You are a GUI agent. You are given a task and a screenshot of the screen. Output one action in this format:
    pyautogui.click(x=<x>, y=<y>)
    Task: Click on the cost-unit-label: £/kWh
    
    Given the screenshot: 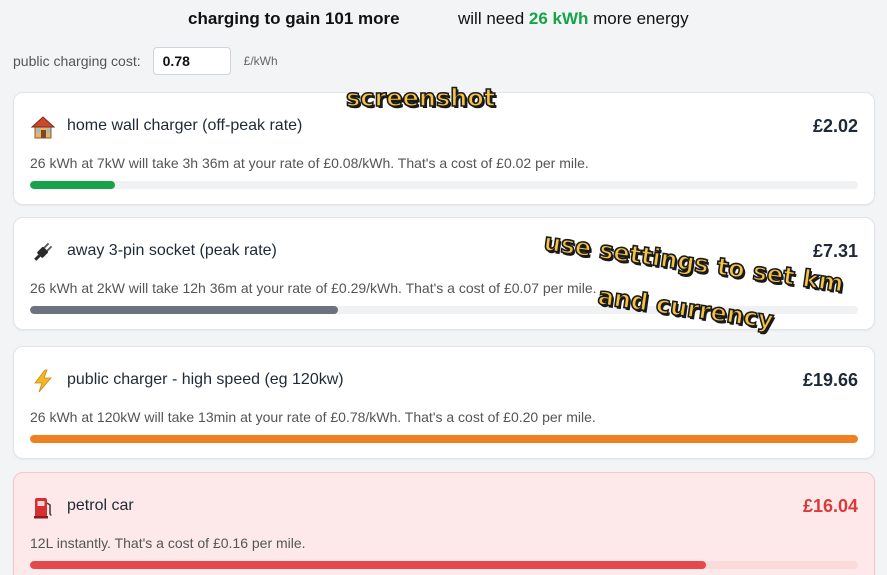 What is the action you would take?
    pyautogui.click(x=260, y=61)
    